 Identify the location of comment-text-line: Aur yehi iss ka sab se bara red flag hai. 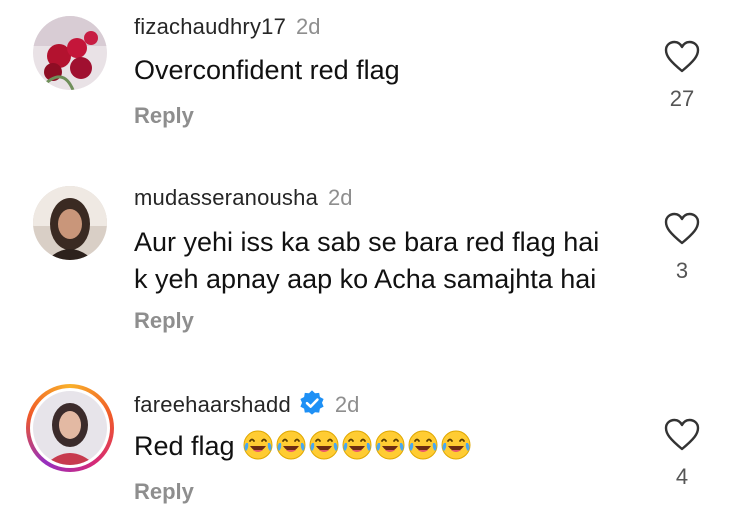
(367, 242).